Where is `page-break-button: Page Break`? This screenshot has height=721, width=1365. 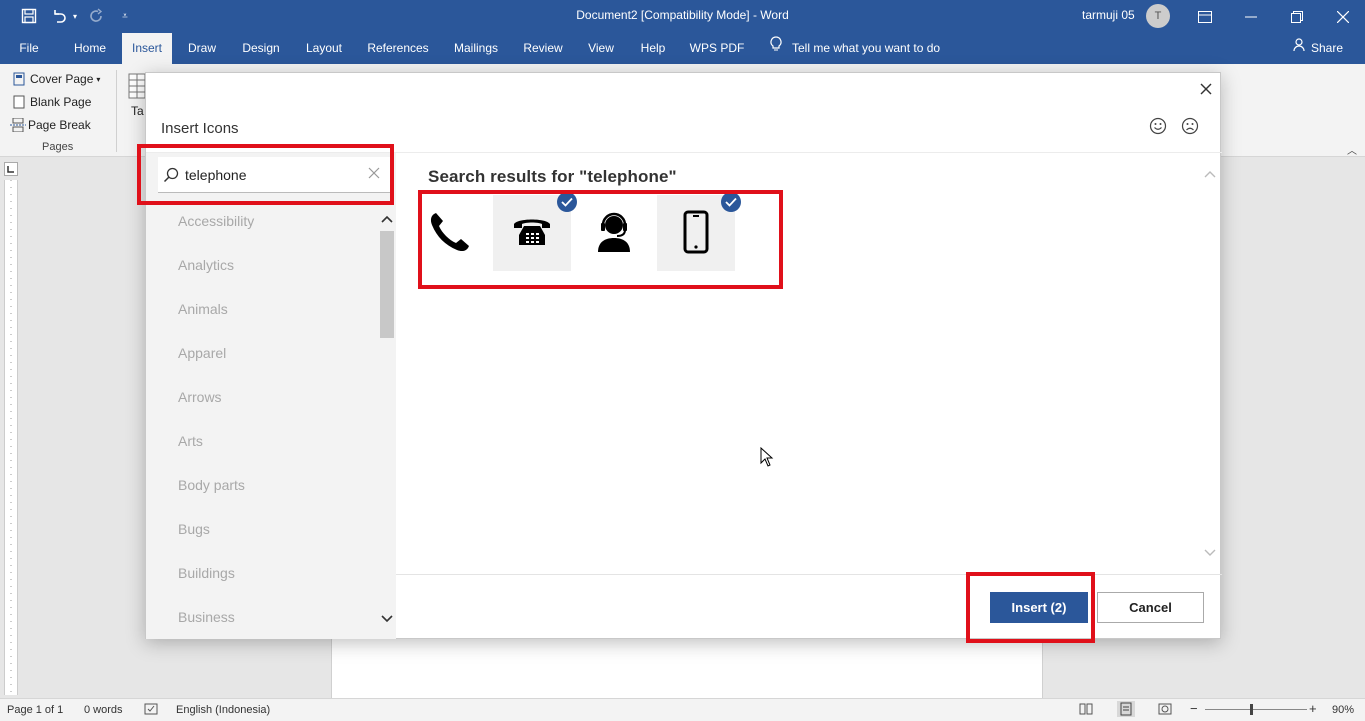 page-break-button: Page Break is located at coordinates (50, 125).